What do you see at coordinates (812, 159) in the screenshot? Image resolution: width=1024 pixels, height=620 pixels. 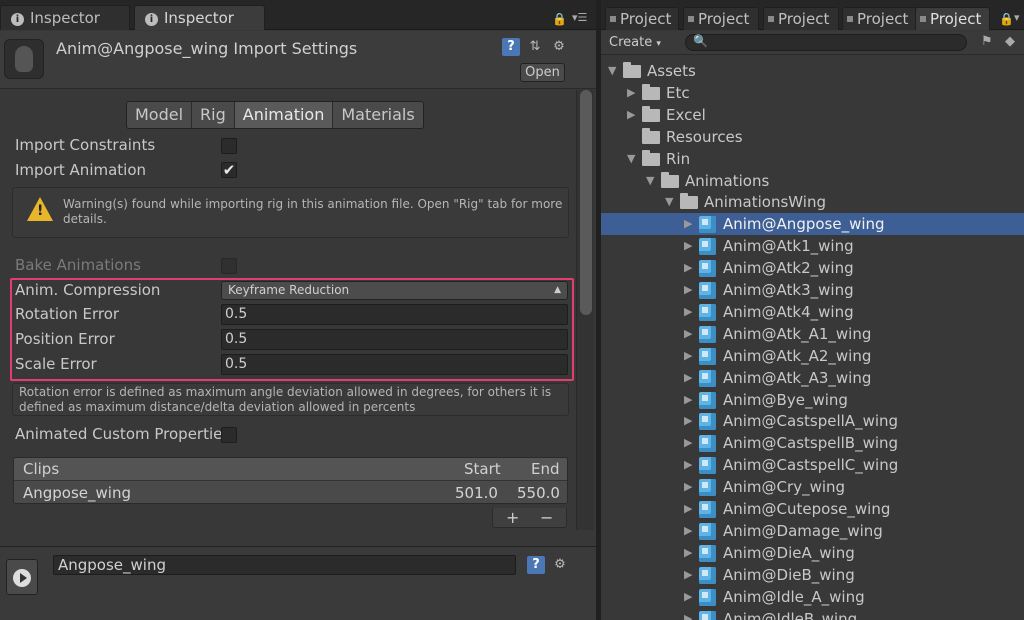 I see `tree-folder-row: ▼ Rin` at bounding box center [812, 159].